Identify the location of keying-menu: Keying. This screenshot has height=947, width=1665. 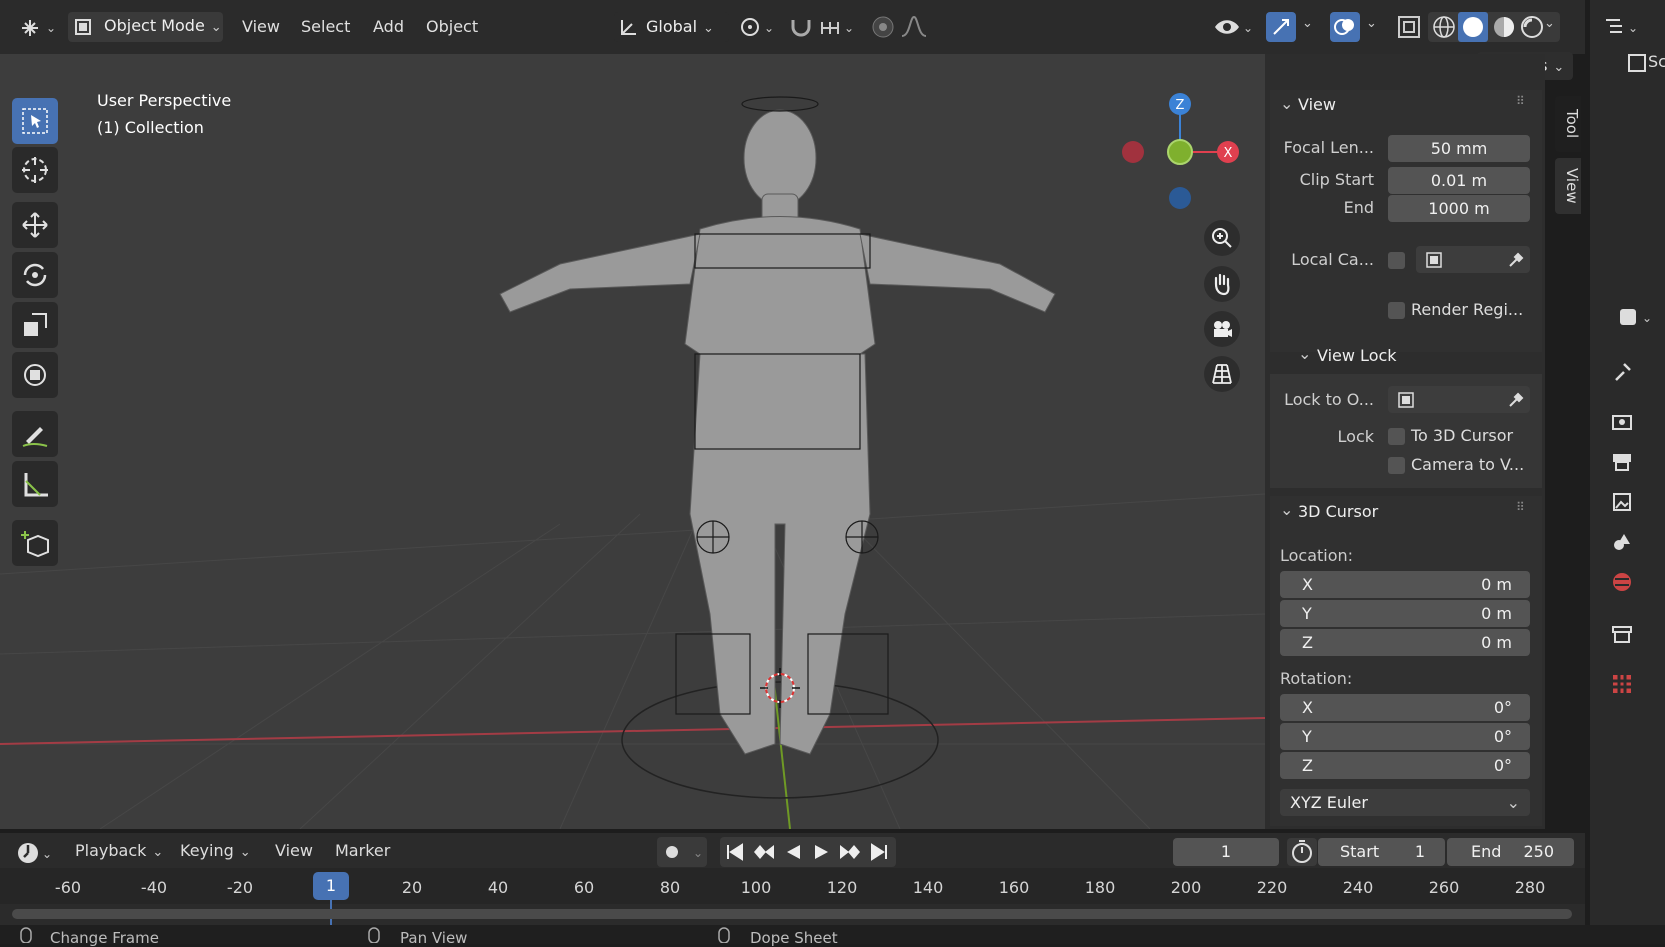
(215, 850).